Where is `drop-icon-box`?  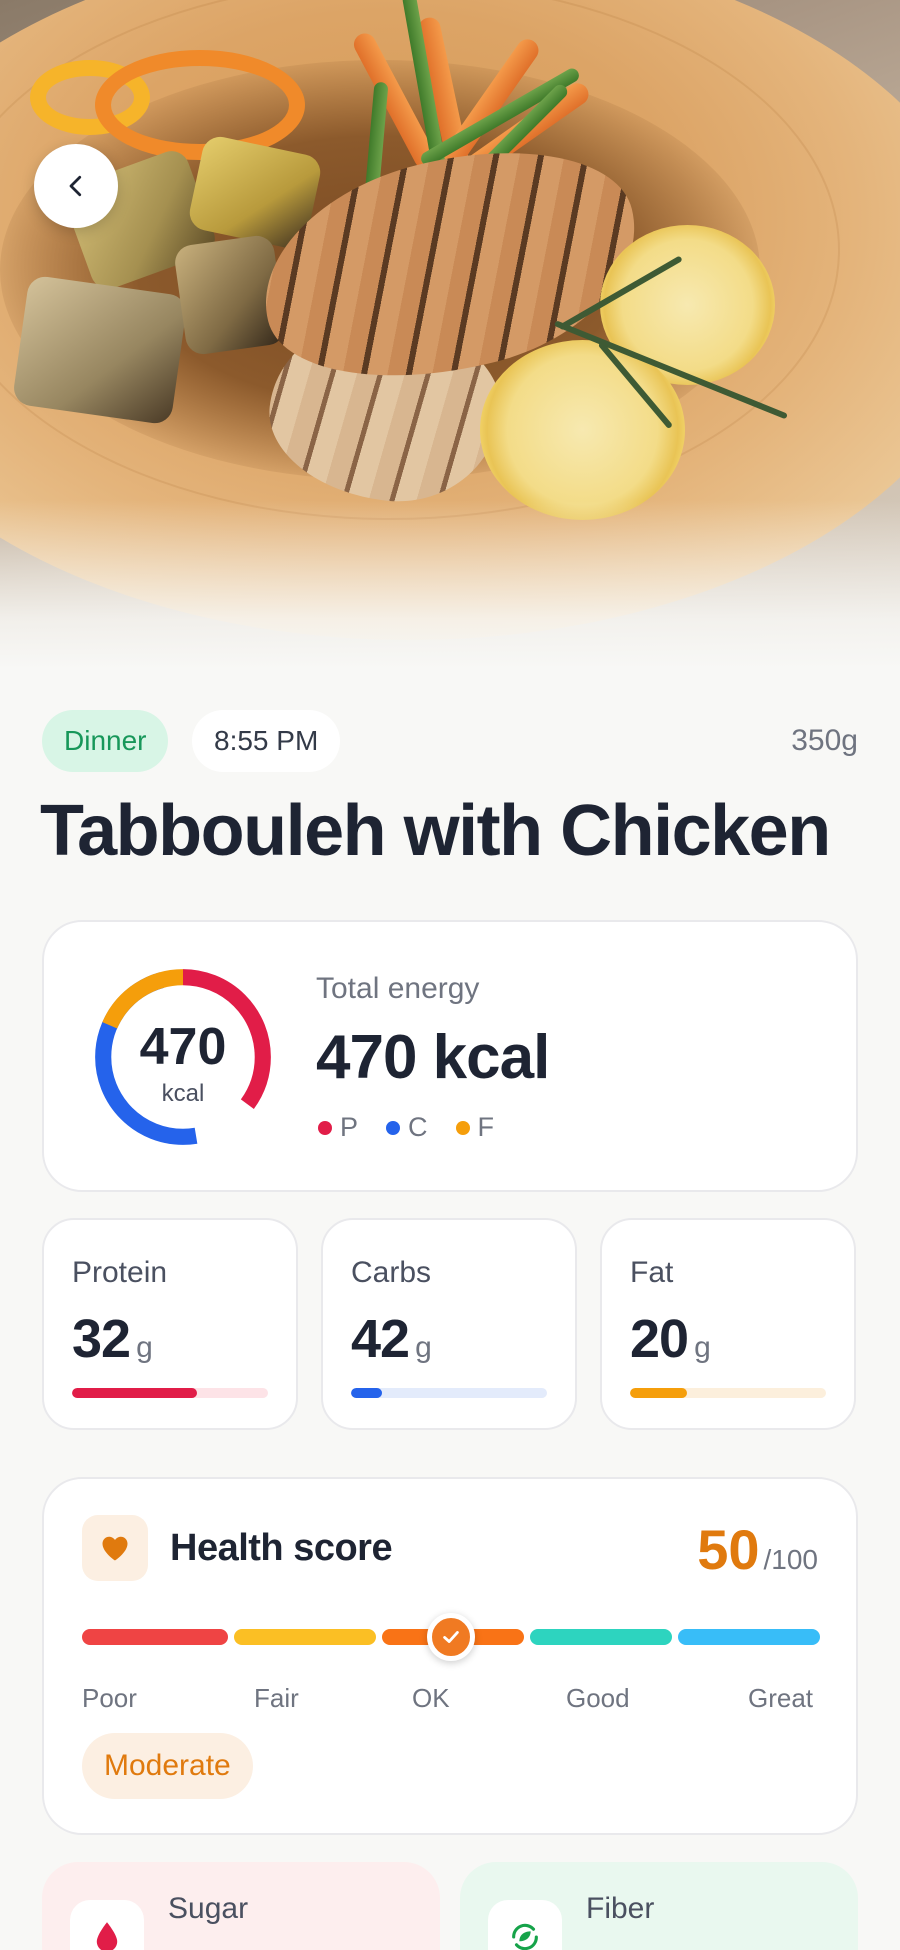
drop-icon-box is located at coordinates (107, 1925).